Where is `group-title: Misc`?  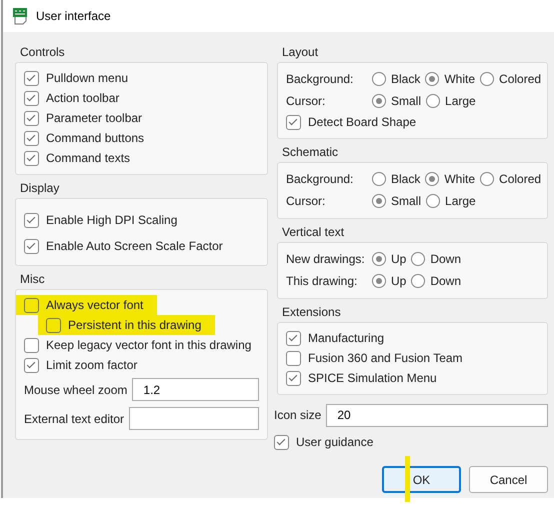 group-title: Misc is located at coordinates (32, 279).